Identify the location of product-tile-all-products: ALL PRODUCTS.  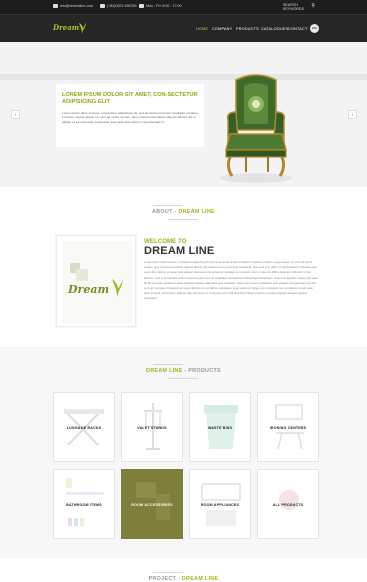
(288, 504).